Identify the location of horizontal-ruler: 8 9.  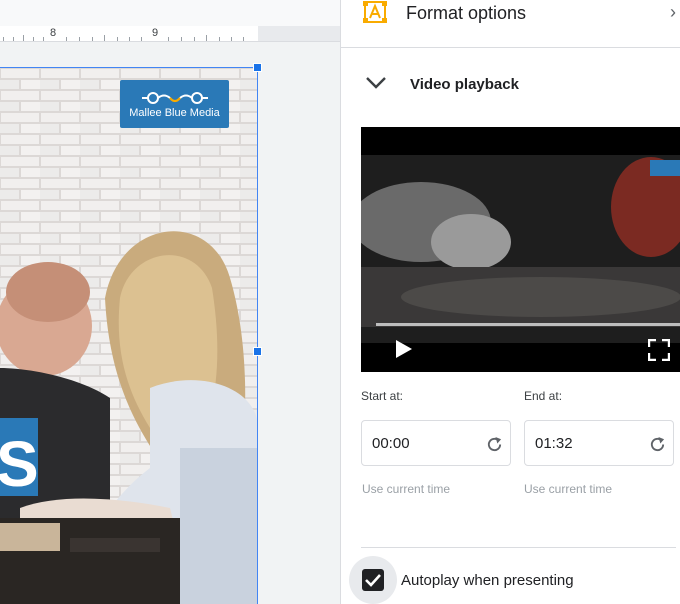
(129, 34).